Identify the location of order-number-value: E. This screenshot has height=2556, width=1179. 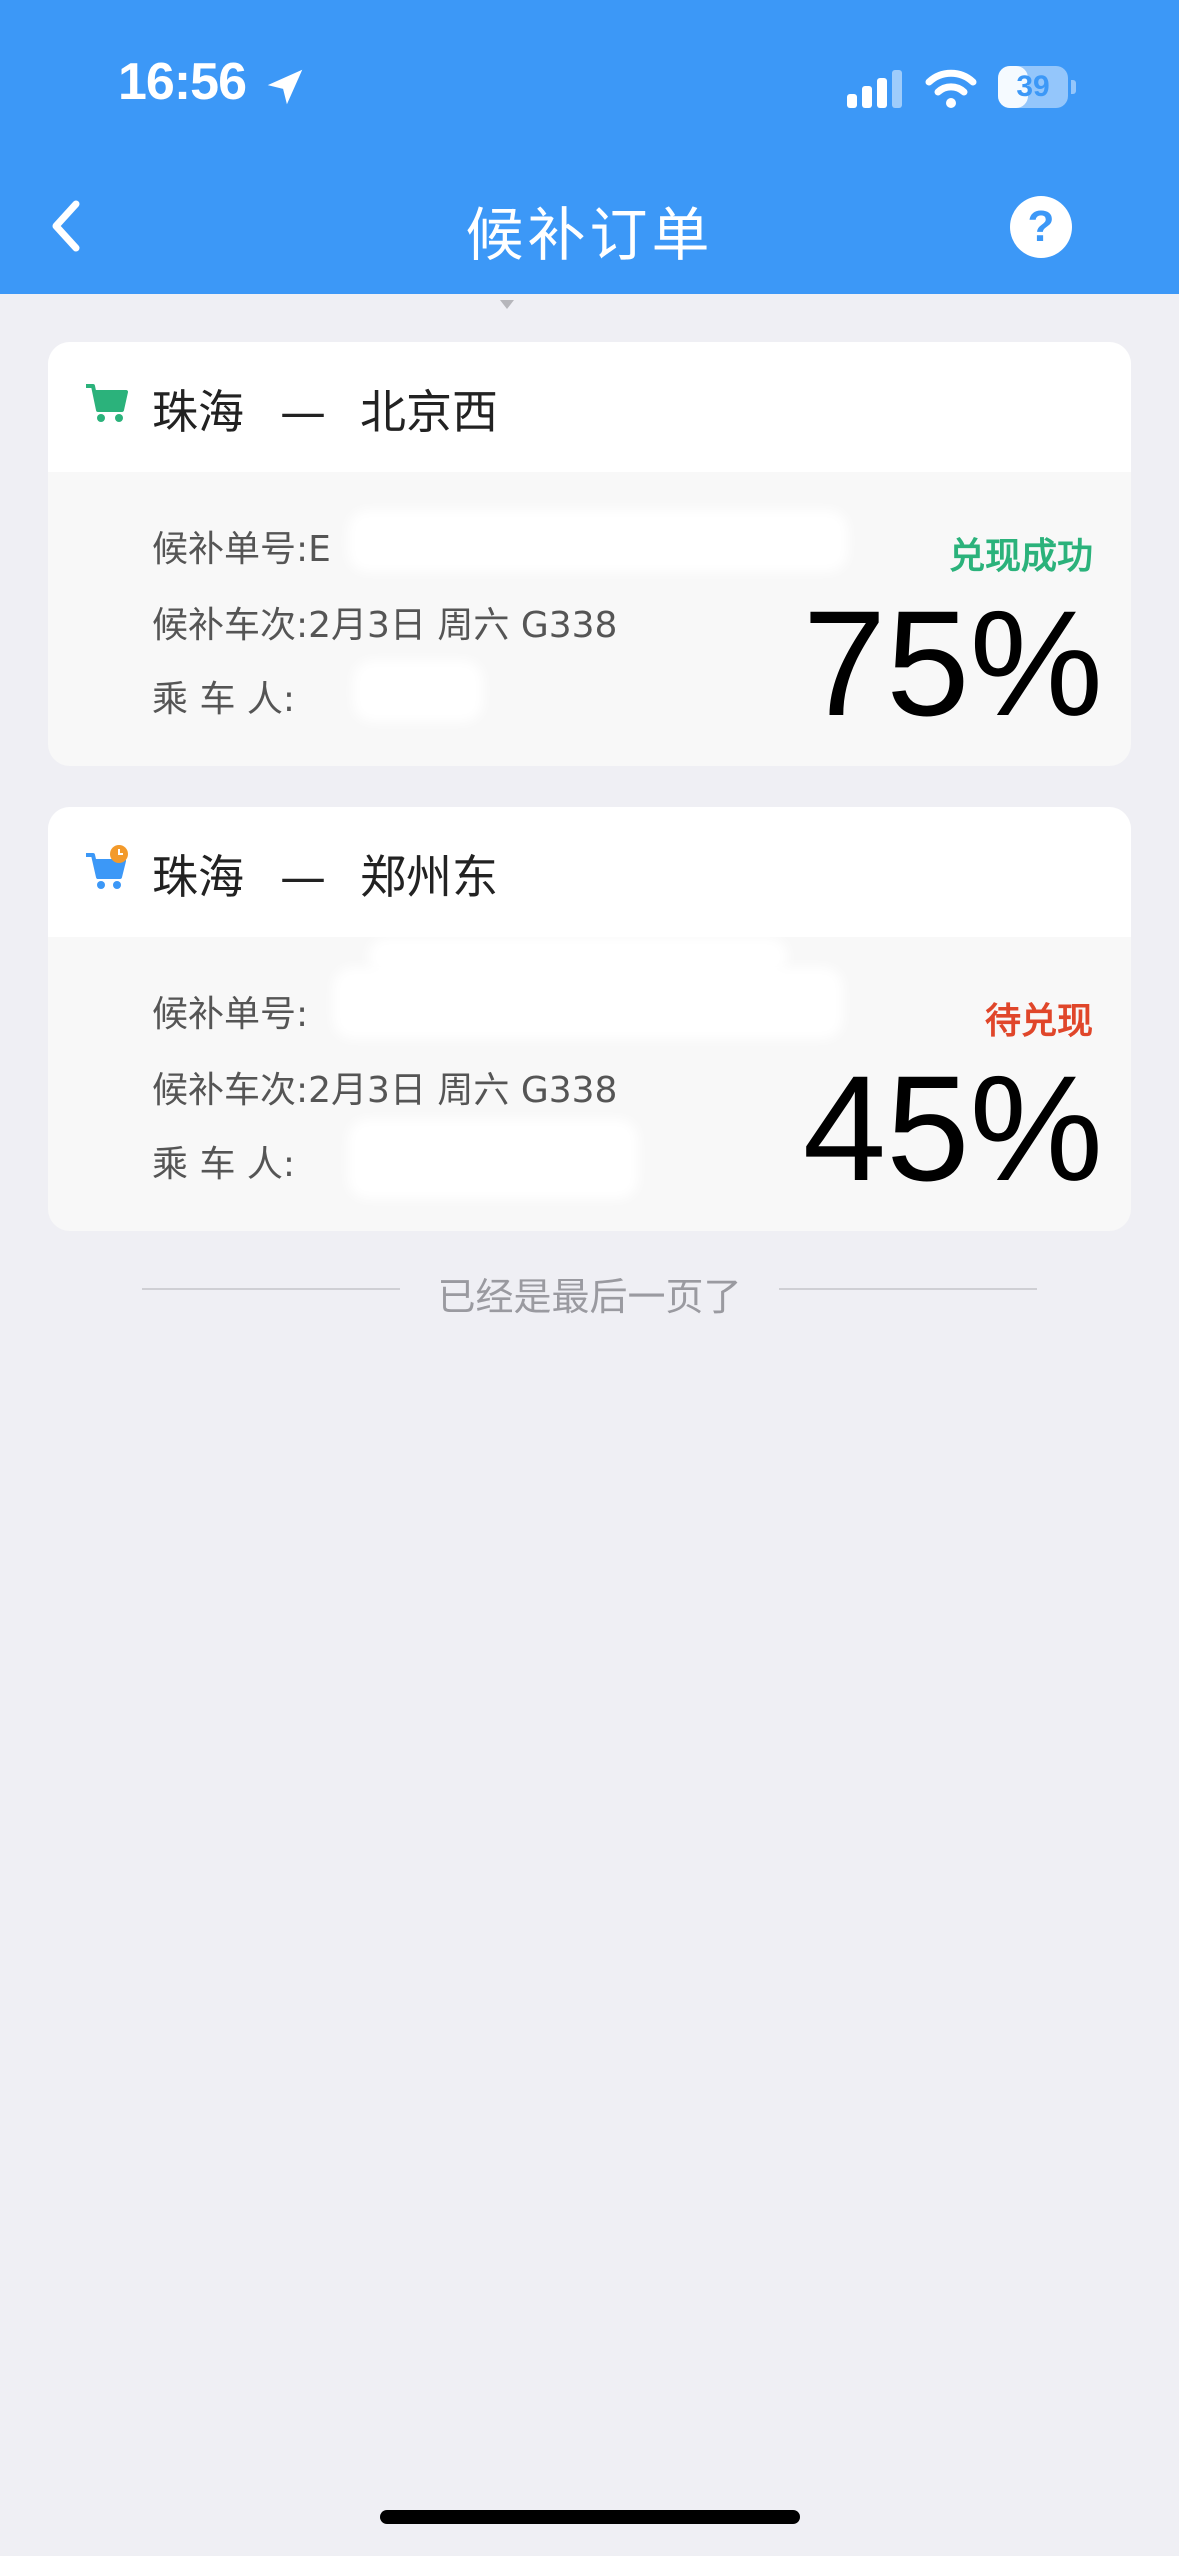
(319, 549).